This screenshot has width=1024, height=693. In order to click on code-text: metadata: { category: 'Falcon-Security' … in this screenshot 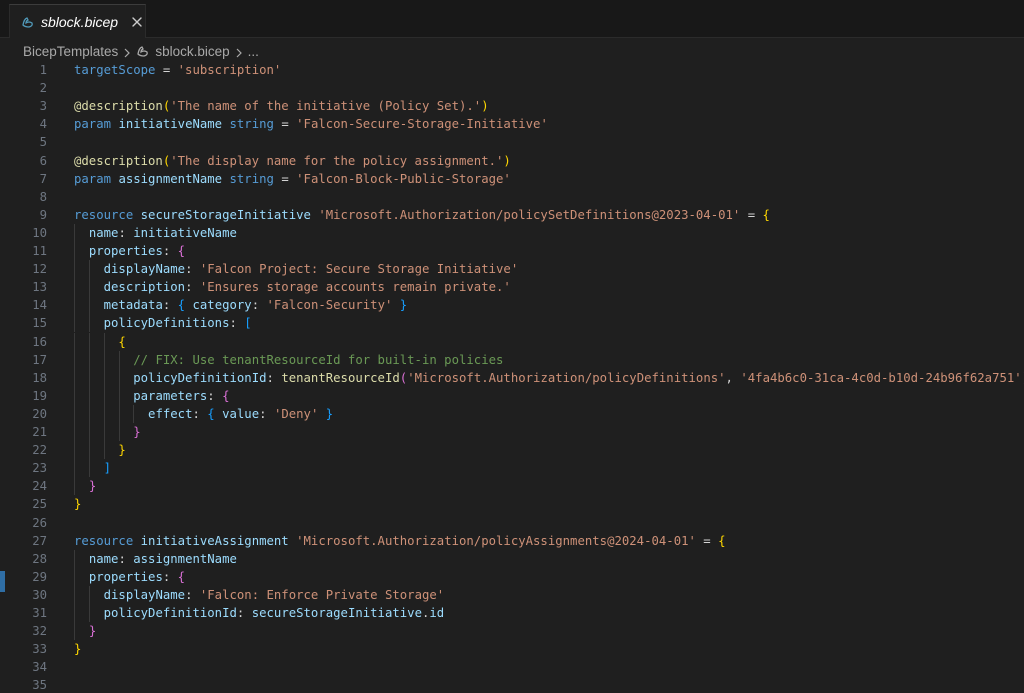, I will do `click(241, 305)`.